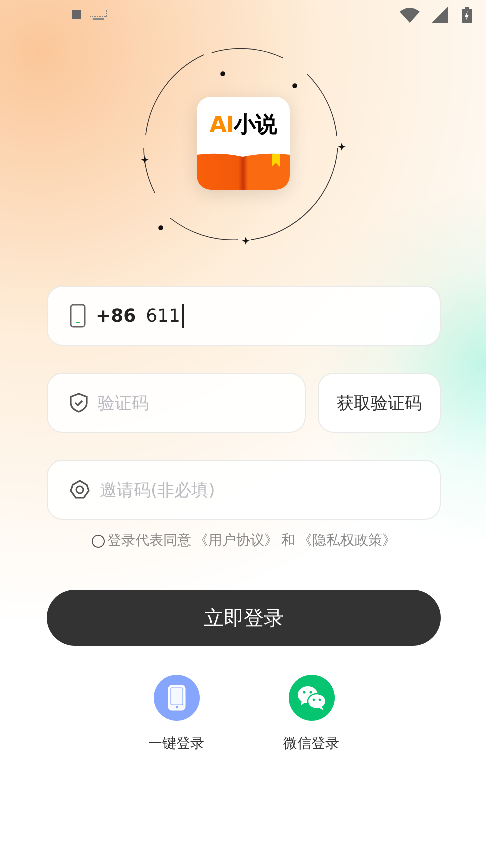 Image resolution: width=486 pixels, height=864 pixels. What do you see at coordinates (244, 618) in the screenshot?
I see `login-button: 立即登录` at bounding box center [244, 618].